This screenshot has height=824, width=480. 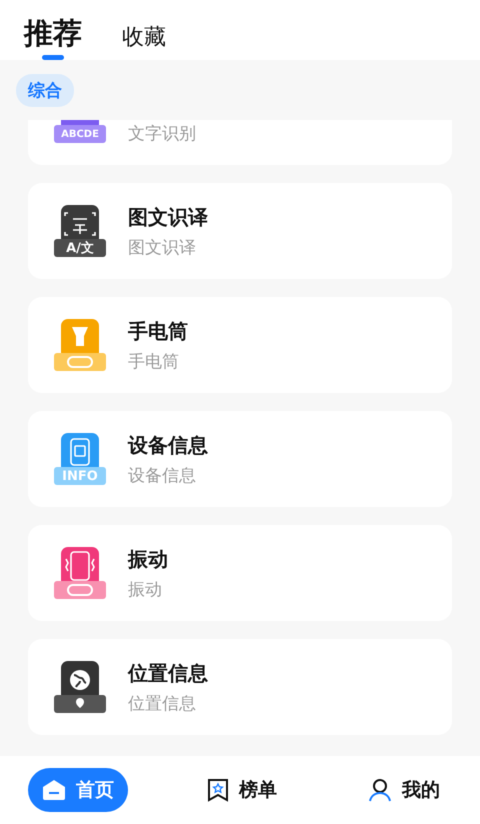 I want to click on user-icon, so click(x=380, y=790).